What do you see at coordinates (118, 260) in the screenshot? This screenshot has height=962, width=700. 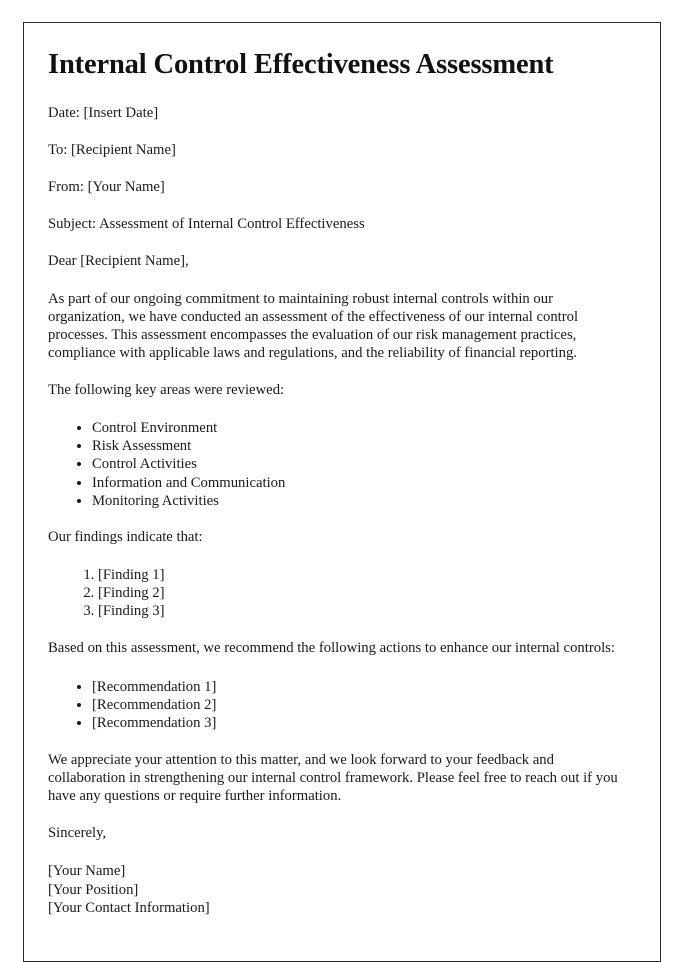 I see `salutation: Dear [Recipient Name],` at bounding box center [118, 260].